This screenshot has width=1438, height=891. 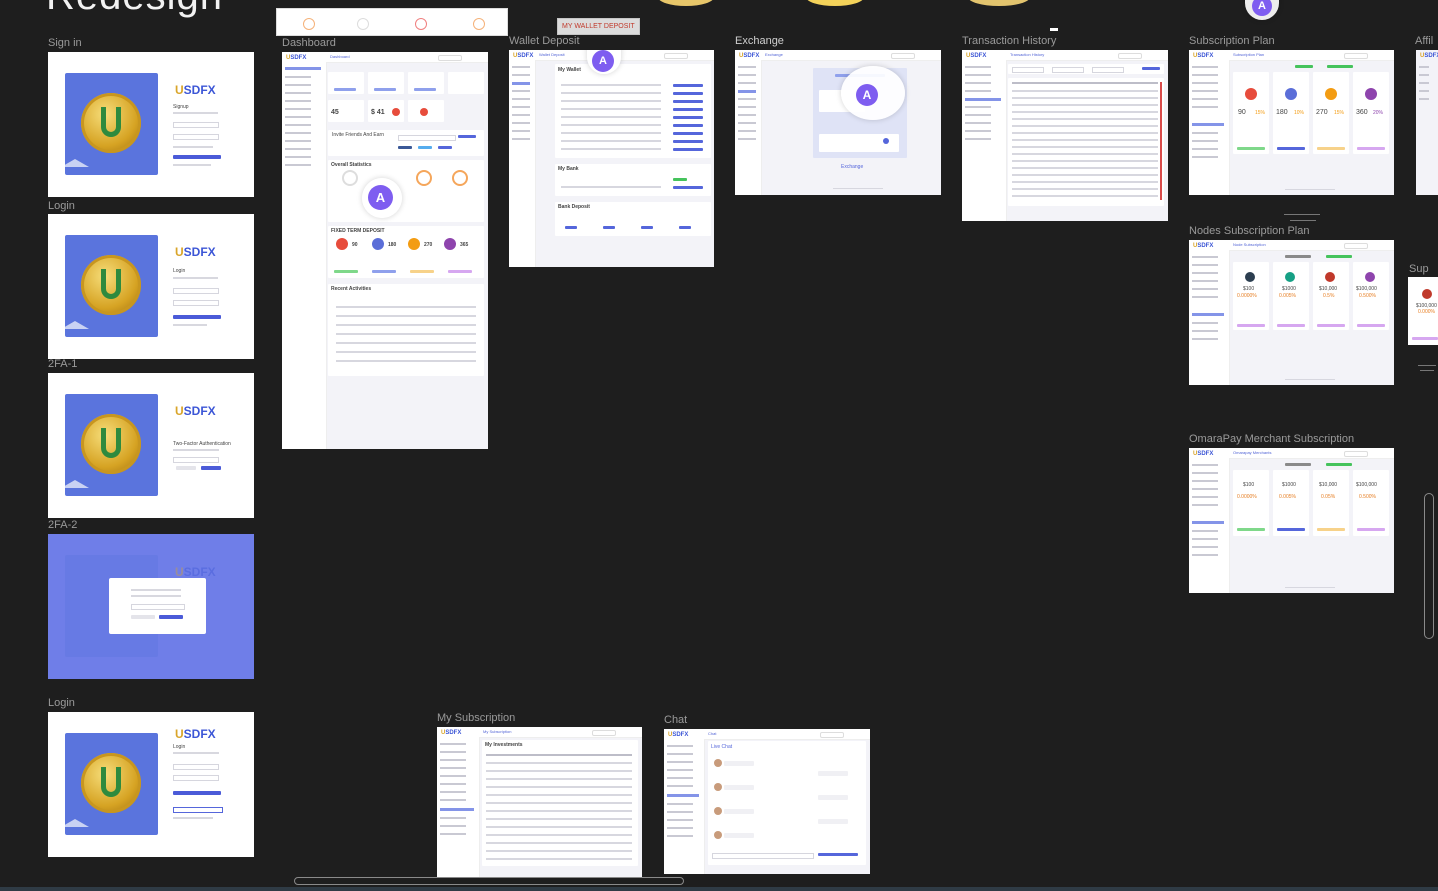 I want to click on share-facebook-button, so click(x=405, y=147).